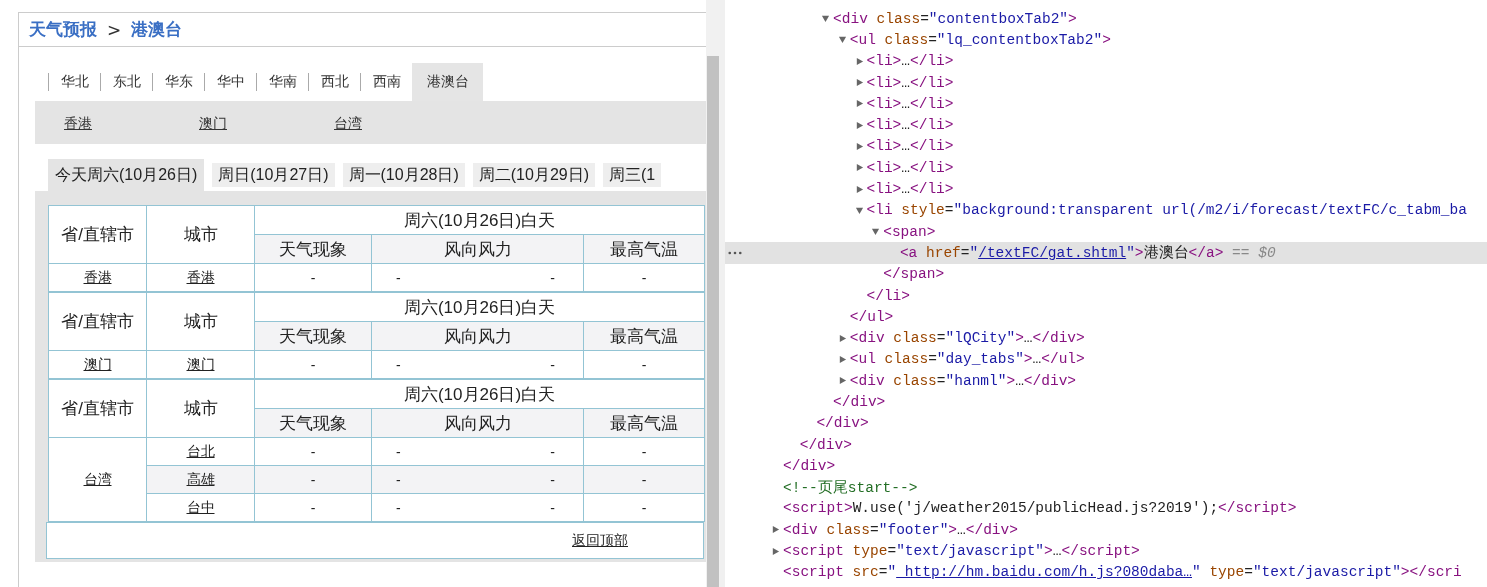 This screenshot has width=1487, height=587. Describe the element at coordinates (230, 82) in the screenshot. I see `region-tab: 华中` at that location.